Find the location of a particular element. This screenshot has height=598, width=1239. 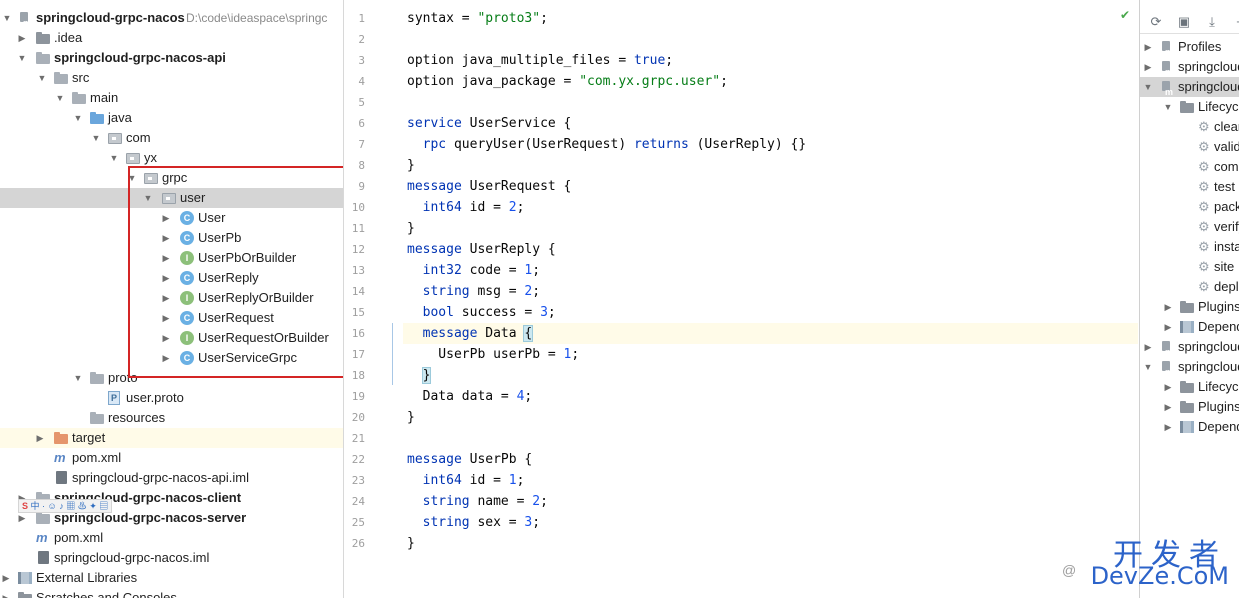

code-line: string name = 2; is located at coordinates (477, 501).